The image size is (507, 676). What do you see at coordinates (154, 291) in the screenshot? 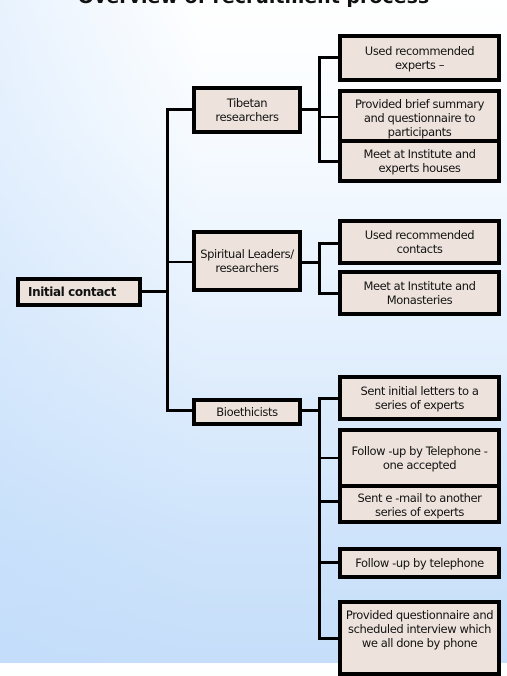
I see `connector-root` at bounding box center [154, 291].